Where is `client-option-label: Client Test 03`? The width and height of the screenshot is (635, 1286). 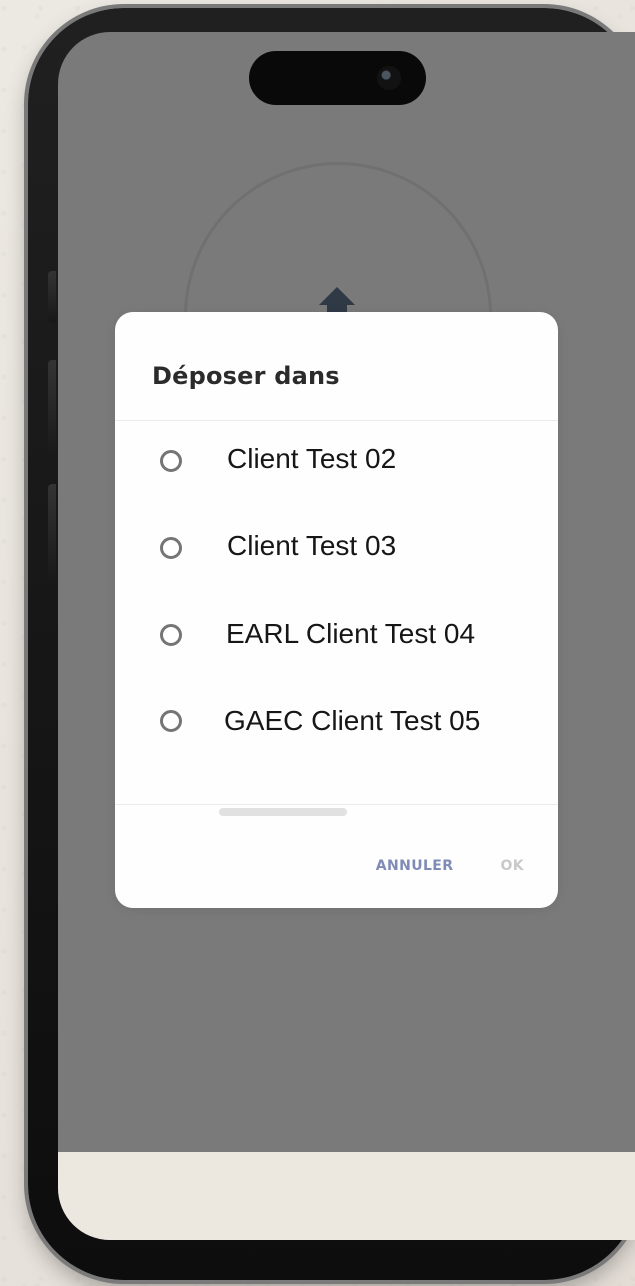 client-option-label: Client Test 03 is located at coordinates (312, 545).